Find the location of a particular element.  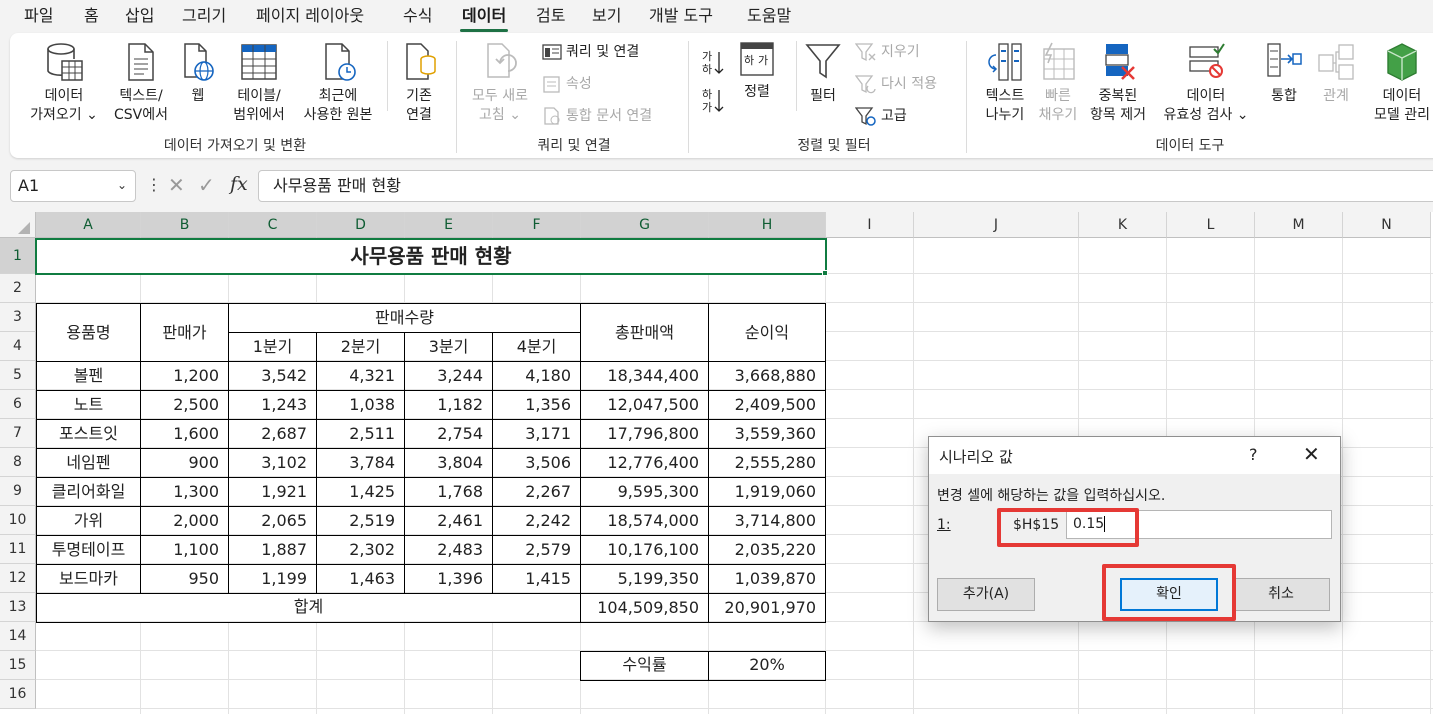

cell-q1: 3,102 is located at coordinates (272, 463).